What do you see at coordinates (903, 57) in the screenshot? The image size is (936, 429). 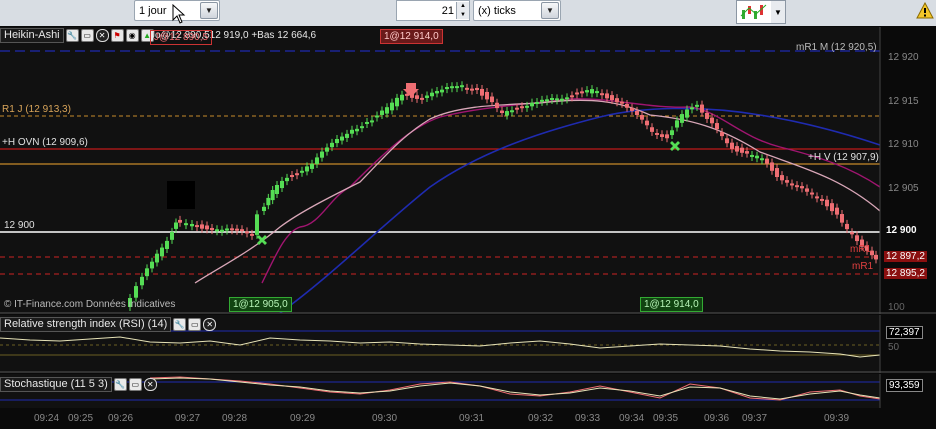 I see `price-axis-label: 12 920` at bounding box center [903, 57].